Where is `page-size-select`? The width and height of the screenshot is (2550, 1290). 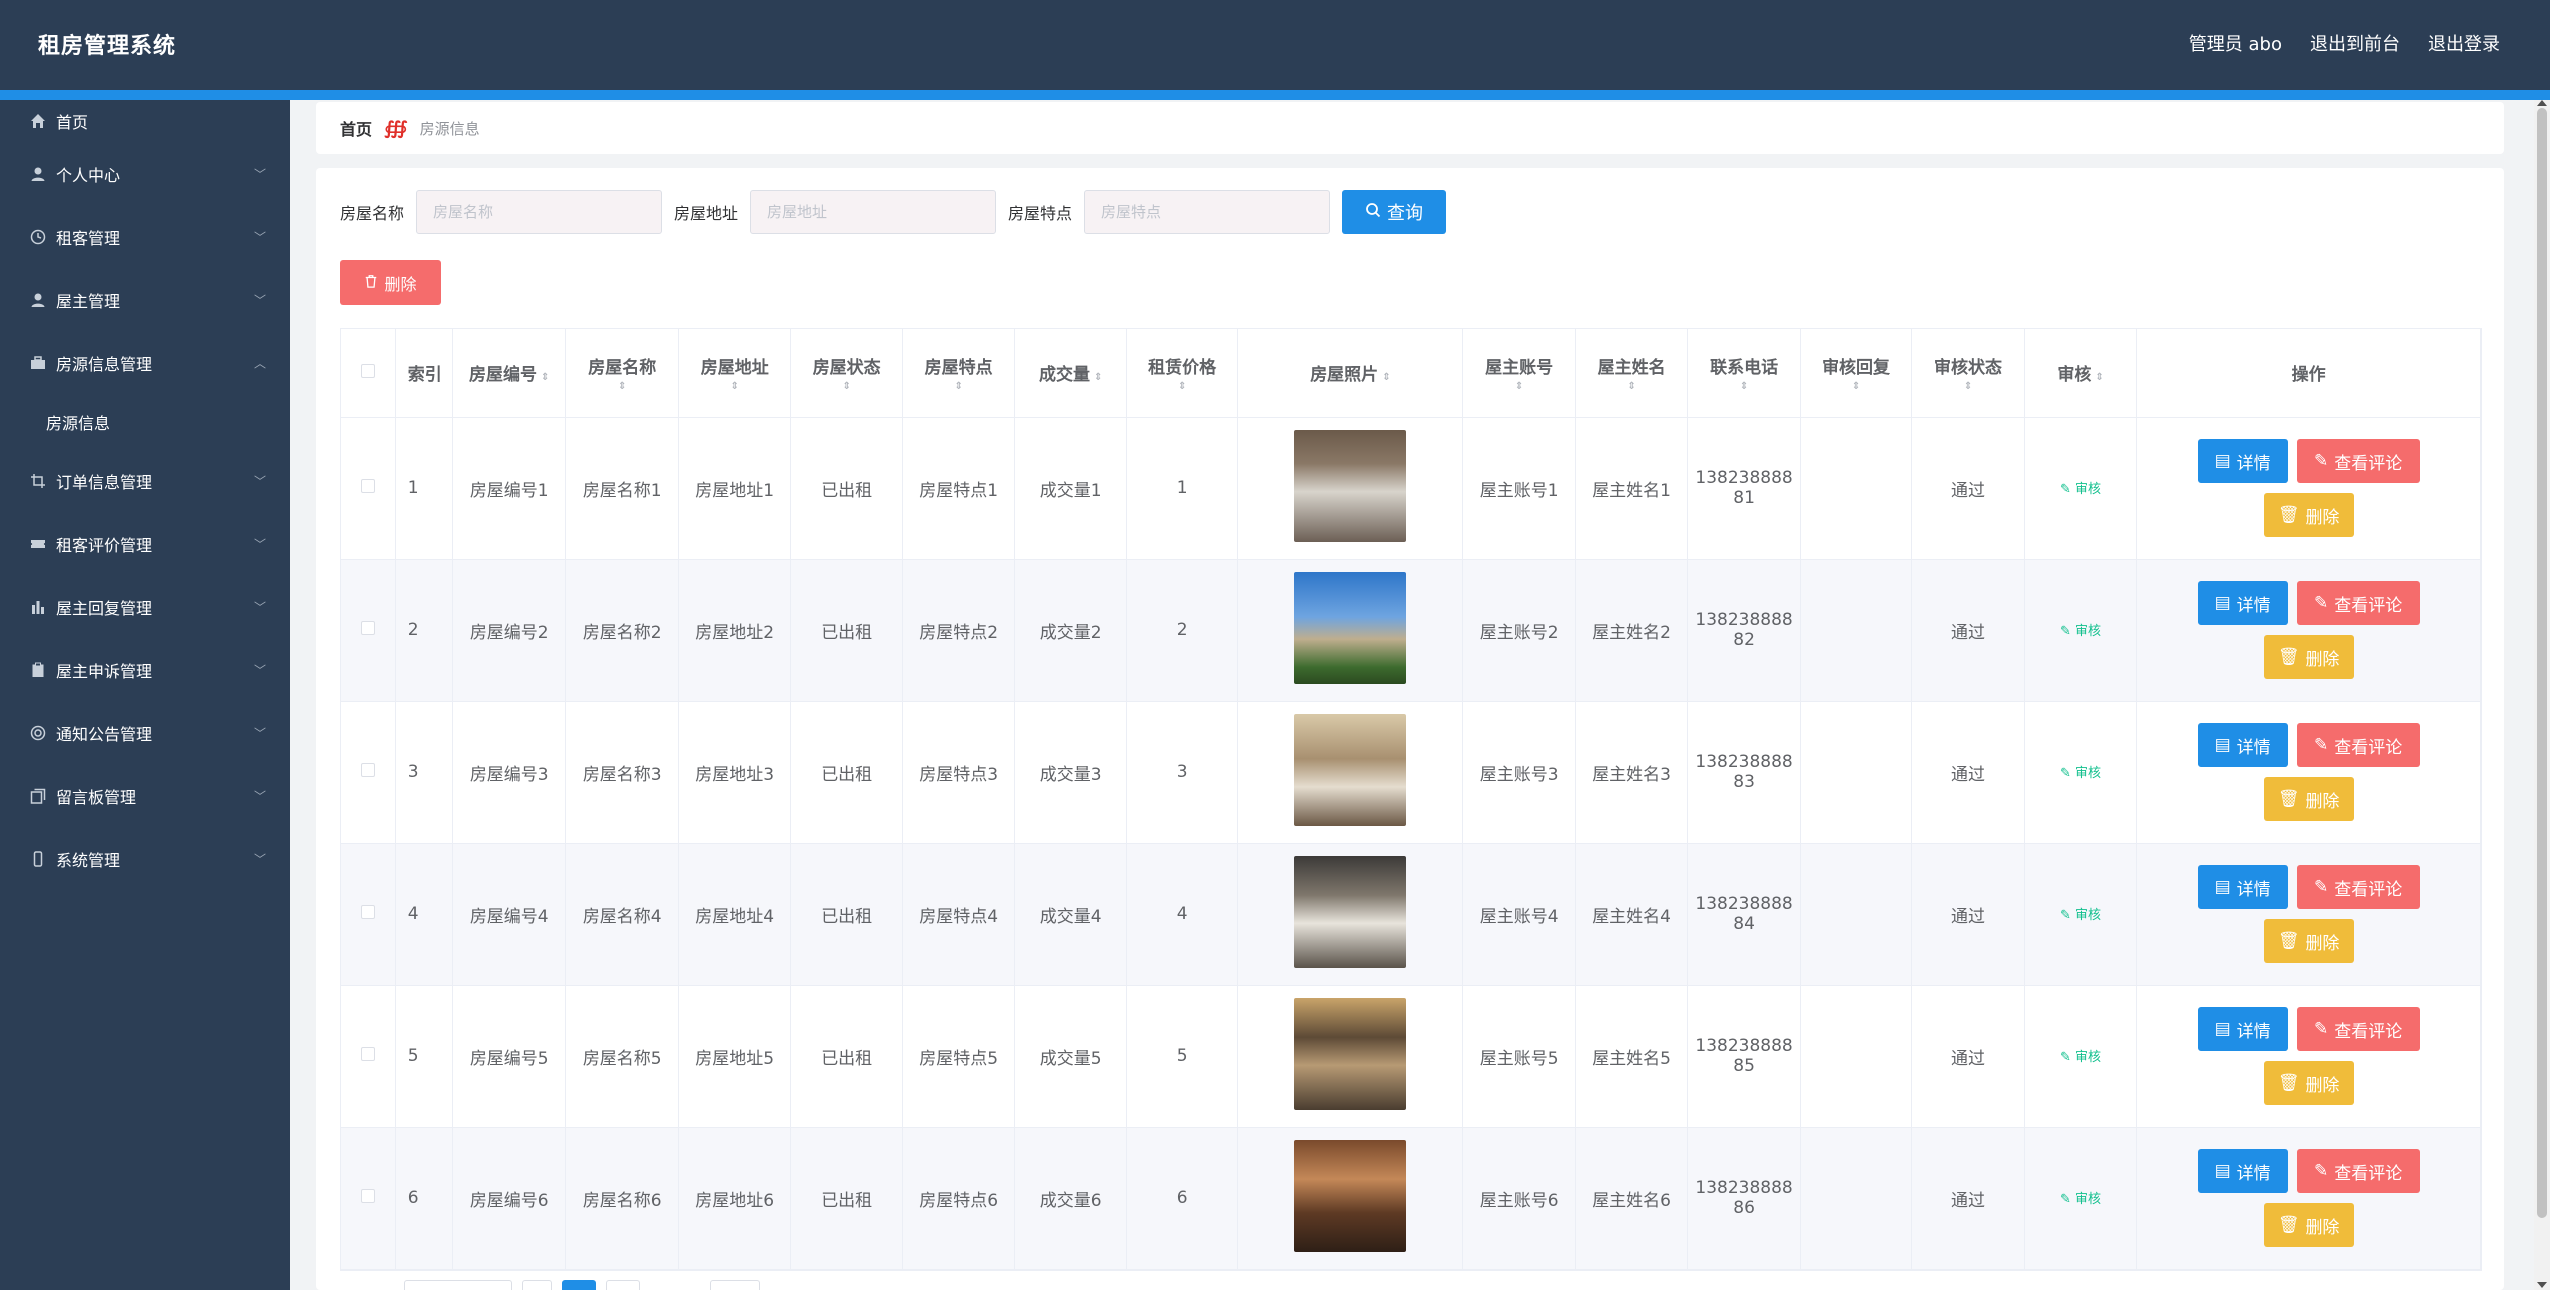 page-size-select is located at coordinates (458, 1285).